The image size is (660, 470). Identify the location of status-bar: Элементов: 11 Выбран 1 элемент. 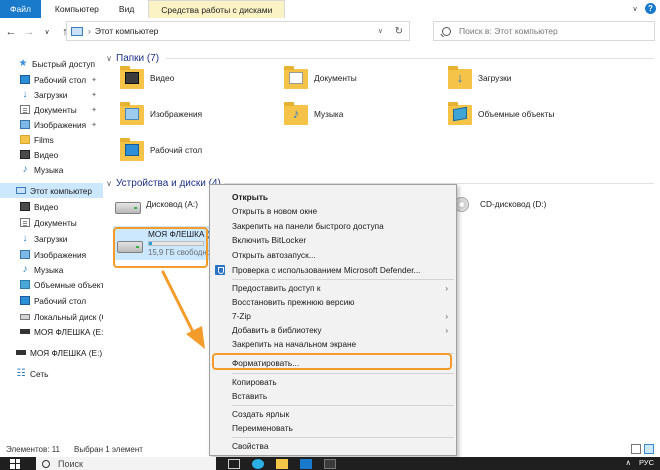
(330, 449).